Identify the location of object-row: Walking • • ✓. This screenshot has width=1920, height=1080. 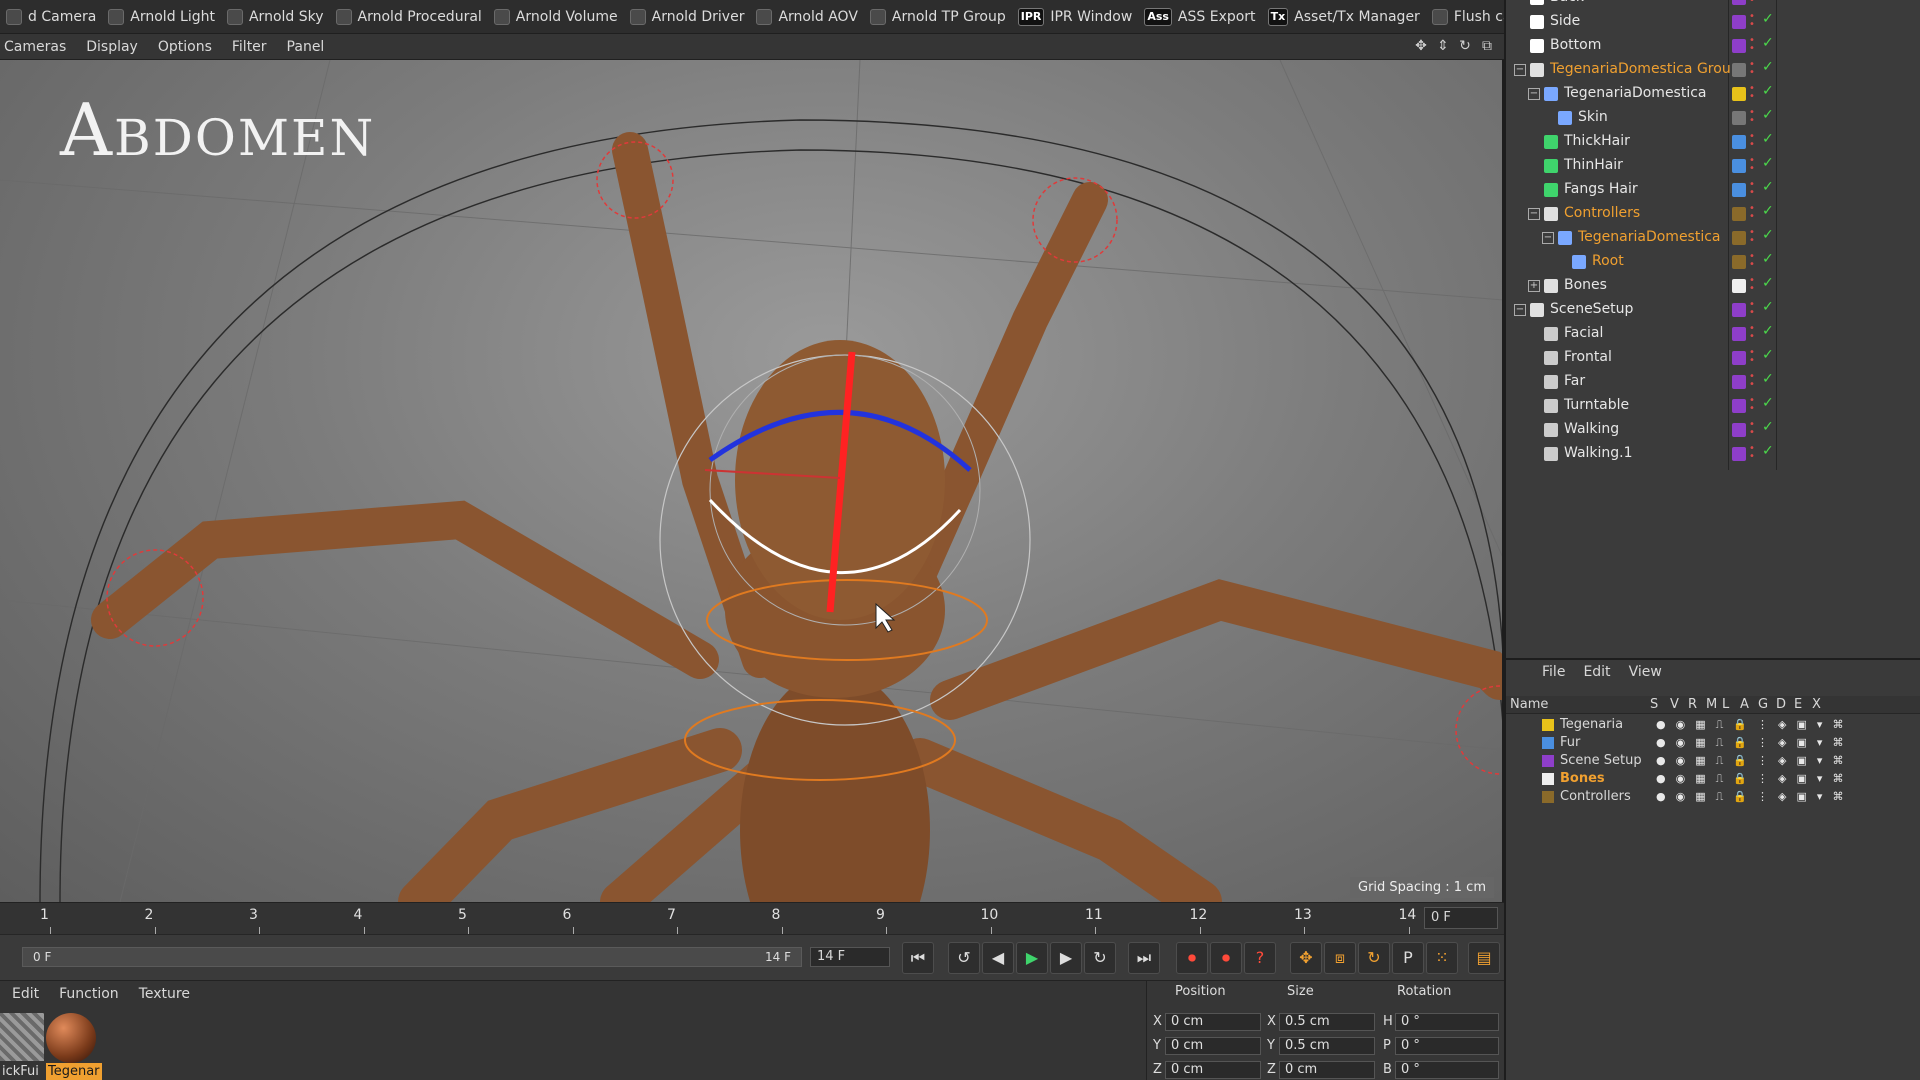
(1713, 430).